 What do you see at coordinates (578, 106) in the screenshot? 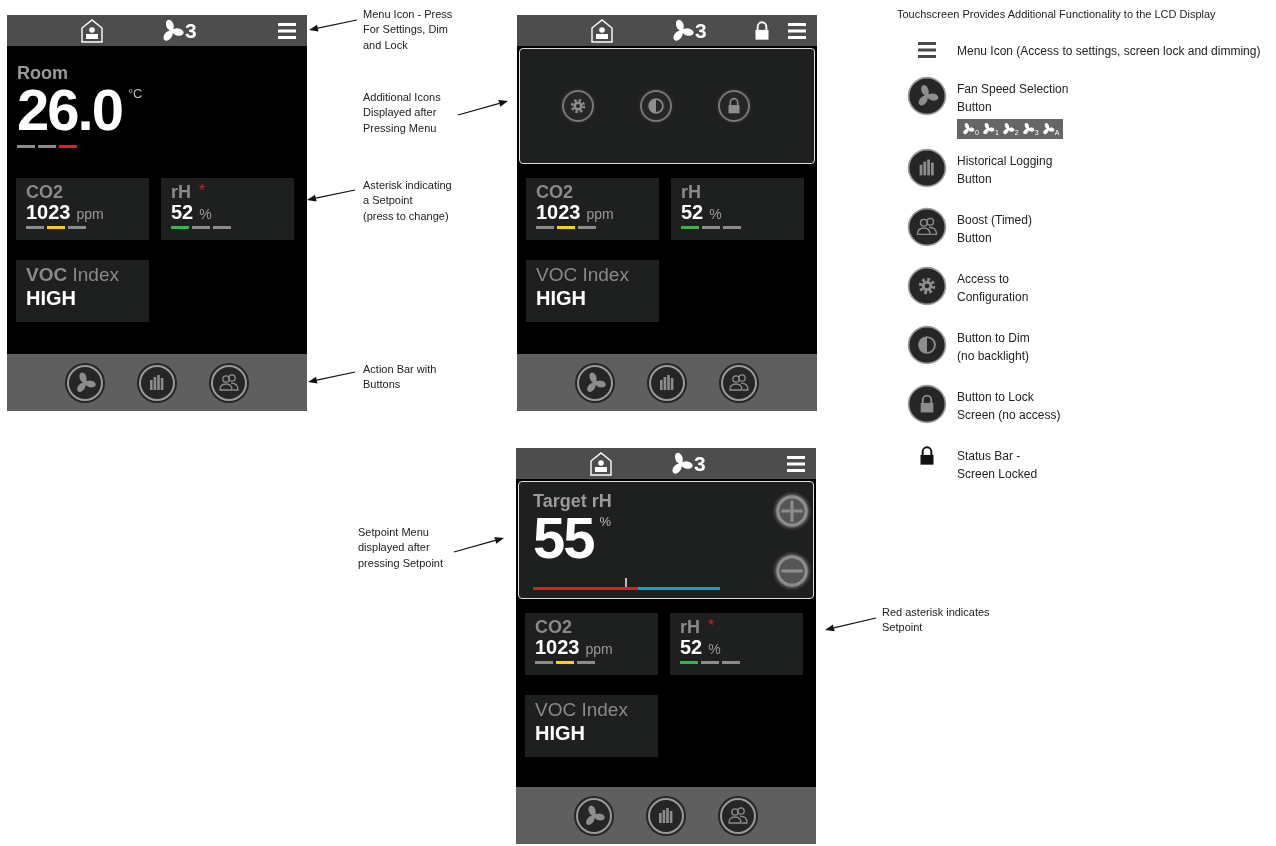
I see `settings-button` at bounding box center [578, 106].